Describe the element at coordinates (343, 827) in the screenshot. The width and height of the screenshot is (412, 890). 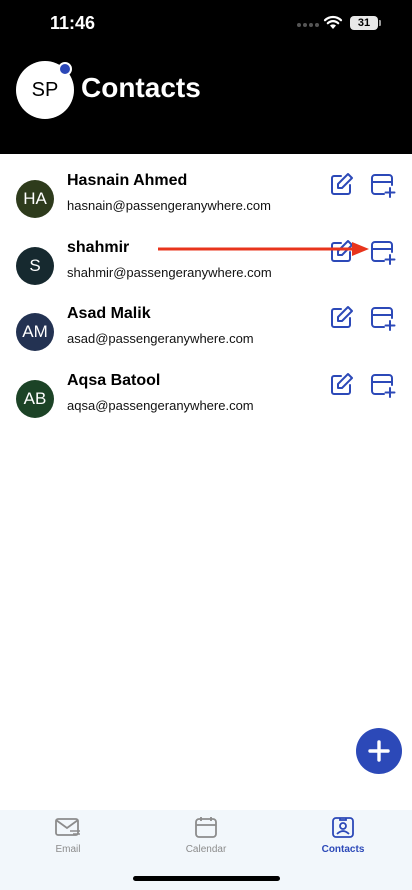
I see `contacts-icon` at that location.